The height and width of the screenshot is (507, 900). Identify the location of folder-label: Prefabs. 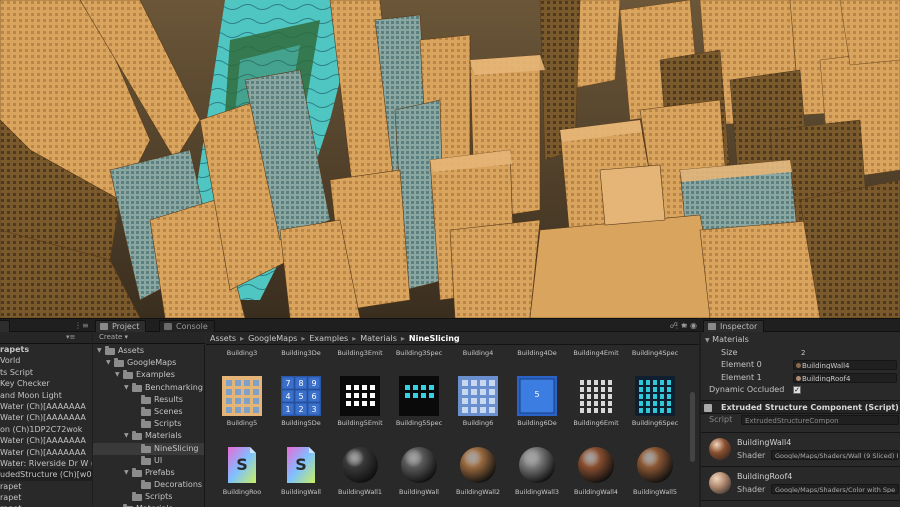
(160, 472).